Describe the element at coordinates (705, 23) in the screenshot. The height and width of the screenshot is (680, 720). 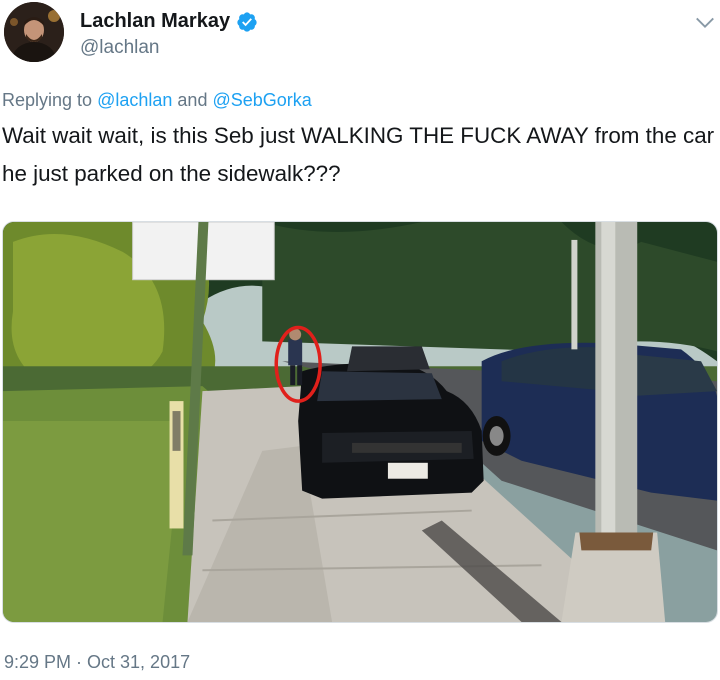
I see `chevron-down-icon` at that location.